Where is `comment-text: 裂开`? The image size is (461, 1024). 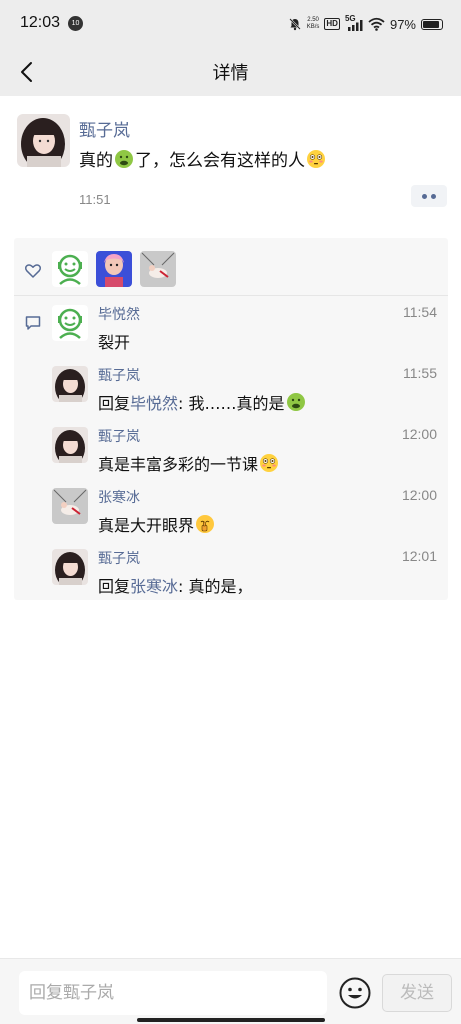 comment-text: 裂开 is located at coordinates (114, 341).